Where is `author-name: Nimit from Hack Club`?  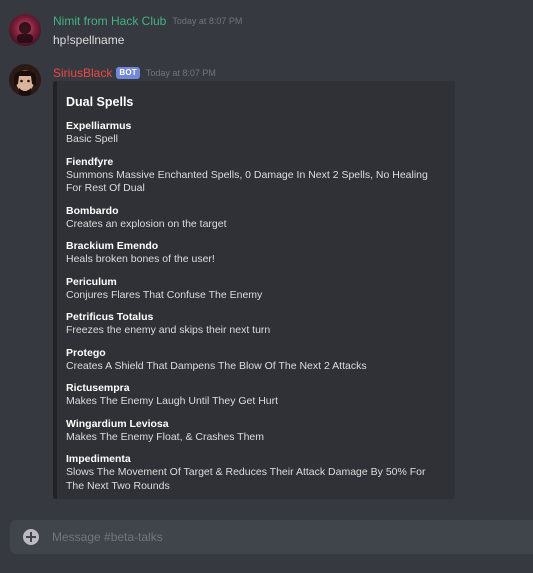 author-name: Nimit from Hack Club is located at coordinates (109, 21).